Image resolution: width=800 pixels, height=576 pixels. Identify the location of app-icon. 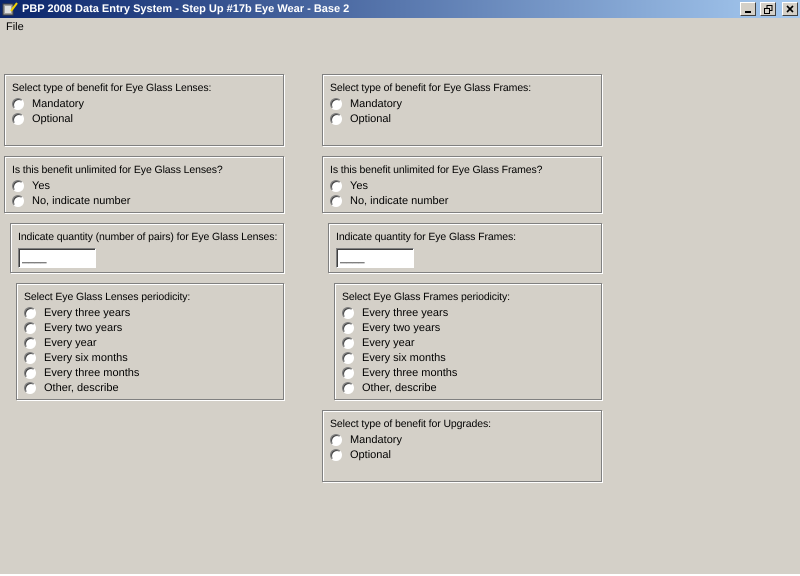
(10, 9).